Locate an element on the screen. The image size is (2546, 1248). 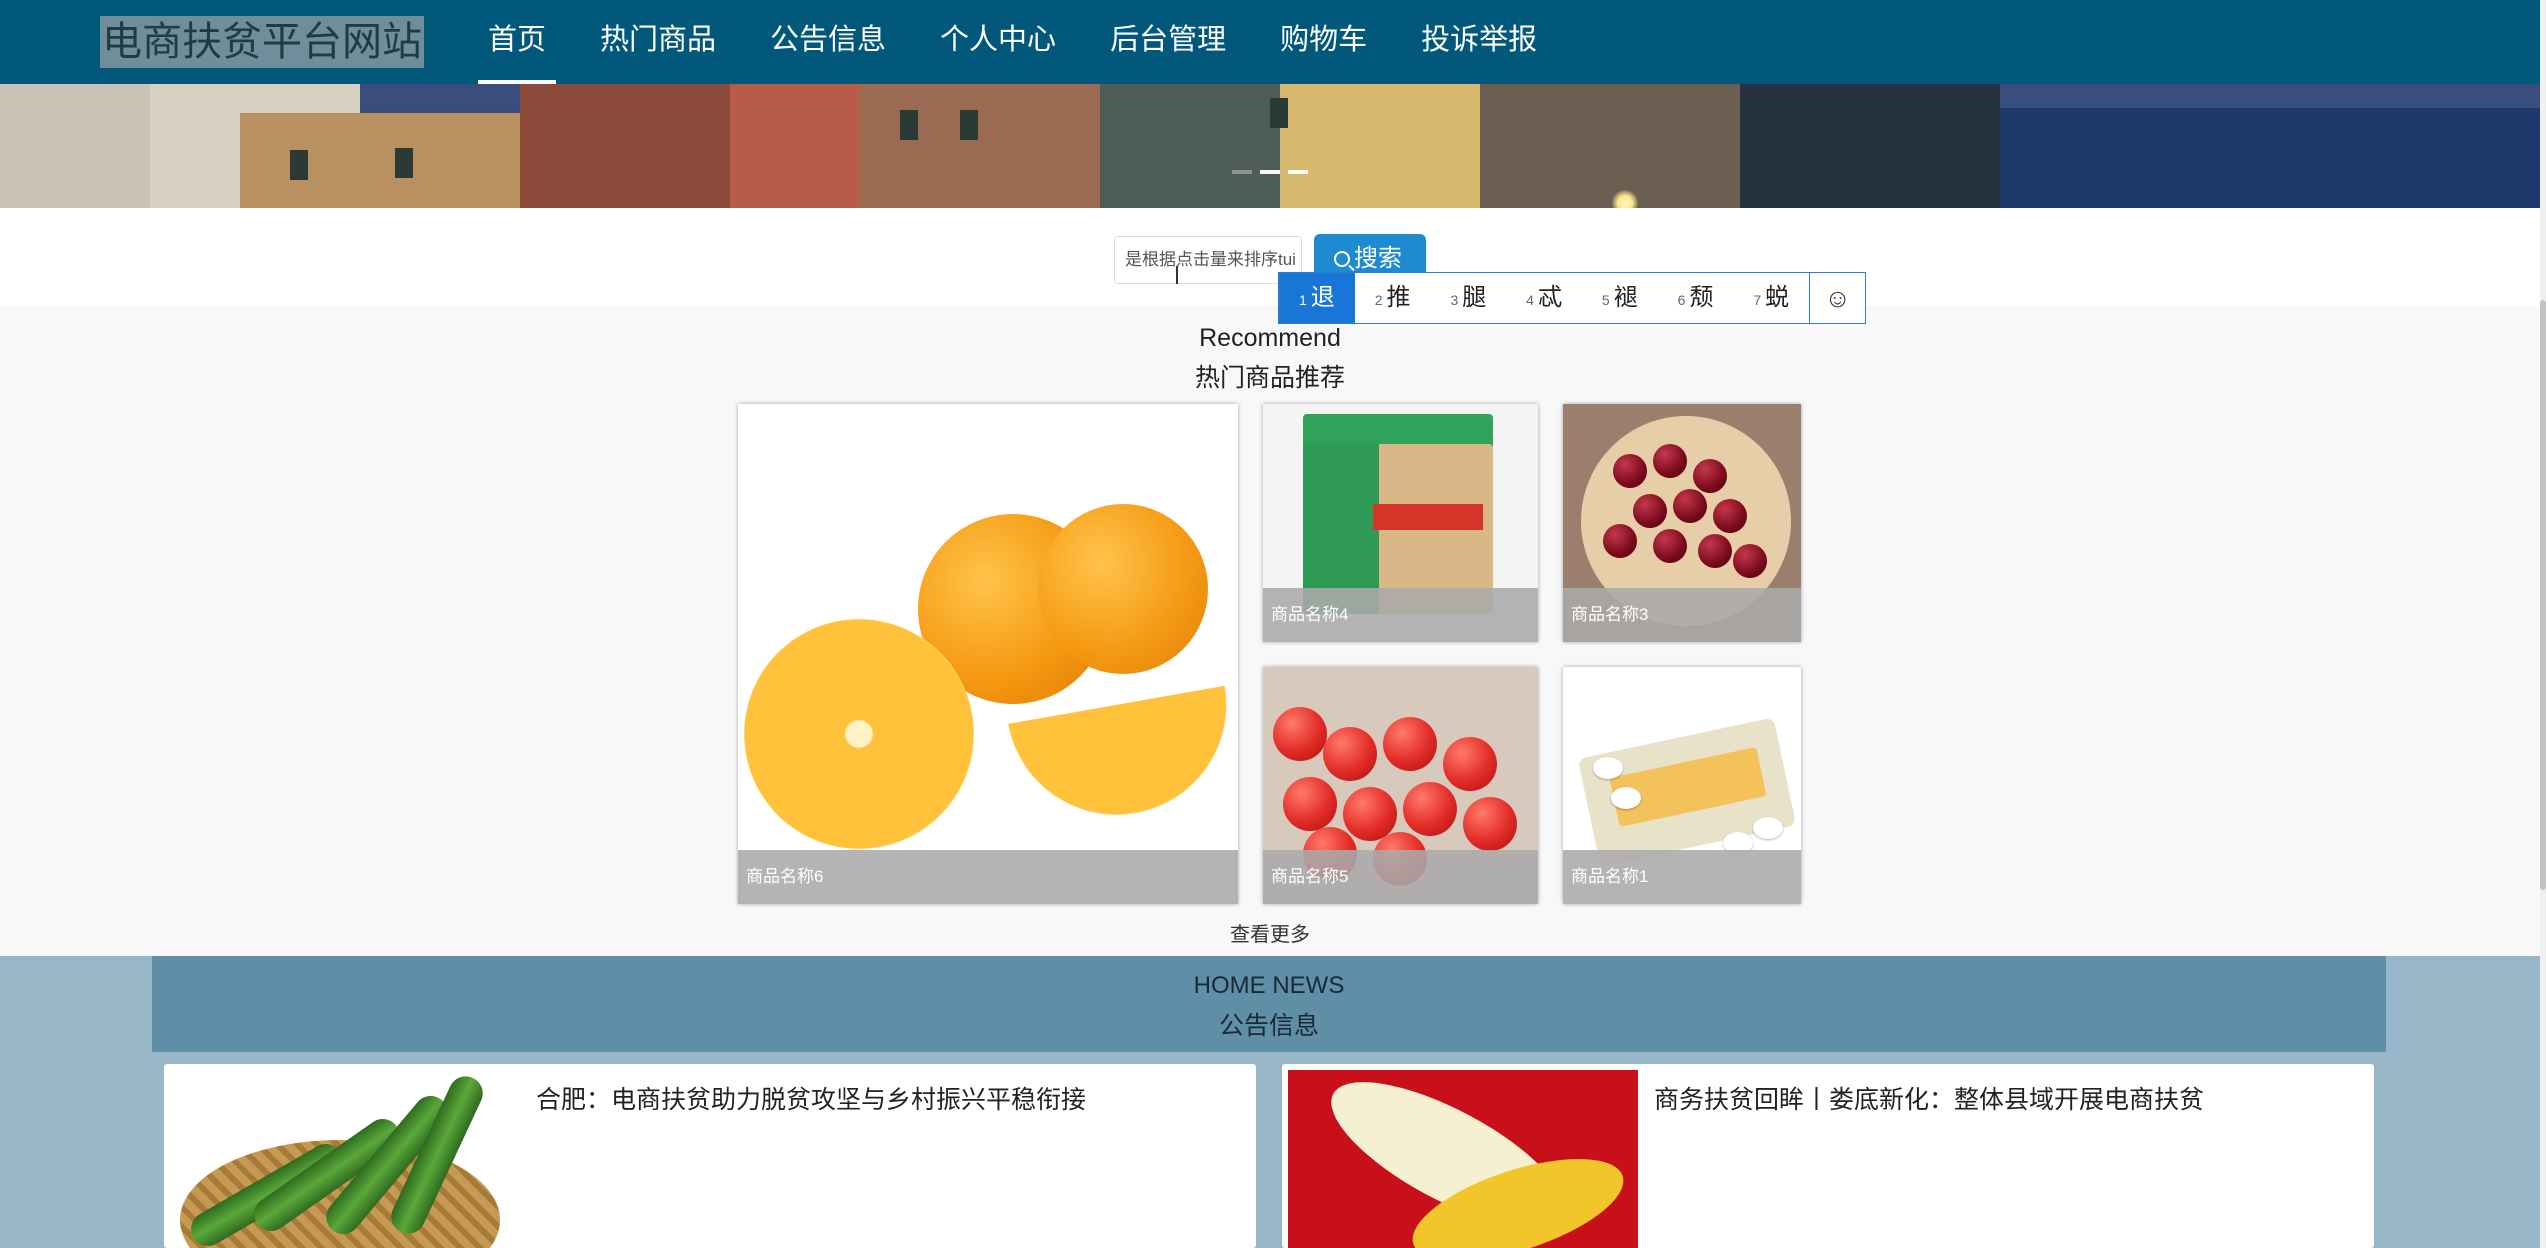
product-tile: 商品名称1 is located at coordinates (1682, 785).